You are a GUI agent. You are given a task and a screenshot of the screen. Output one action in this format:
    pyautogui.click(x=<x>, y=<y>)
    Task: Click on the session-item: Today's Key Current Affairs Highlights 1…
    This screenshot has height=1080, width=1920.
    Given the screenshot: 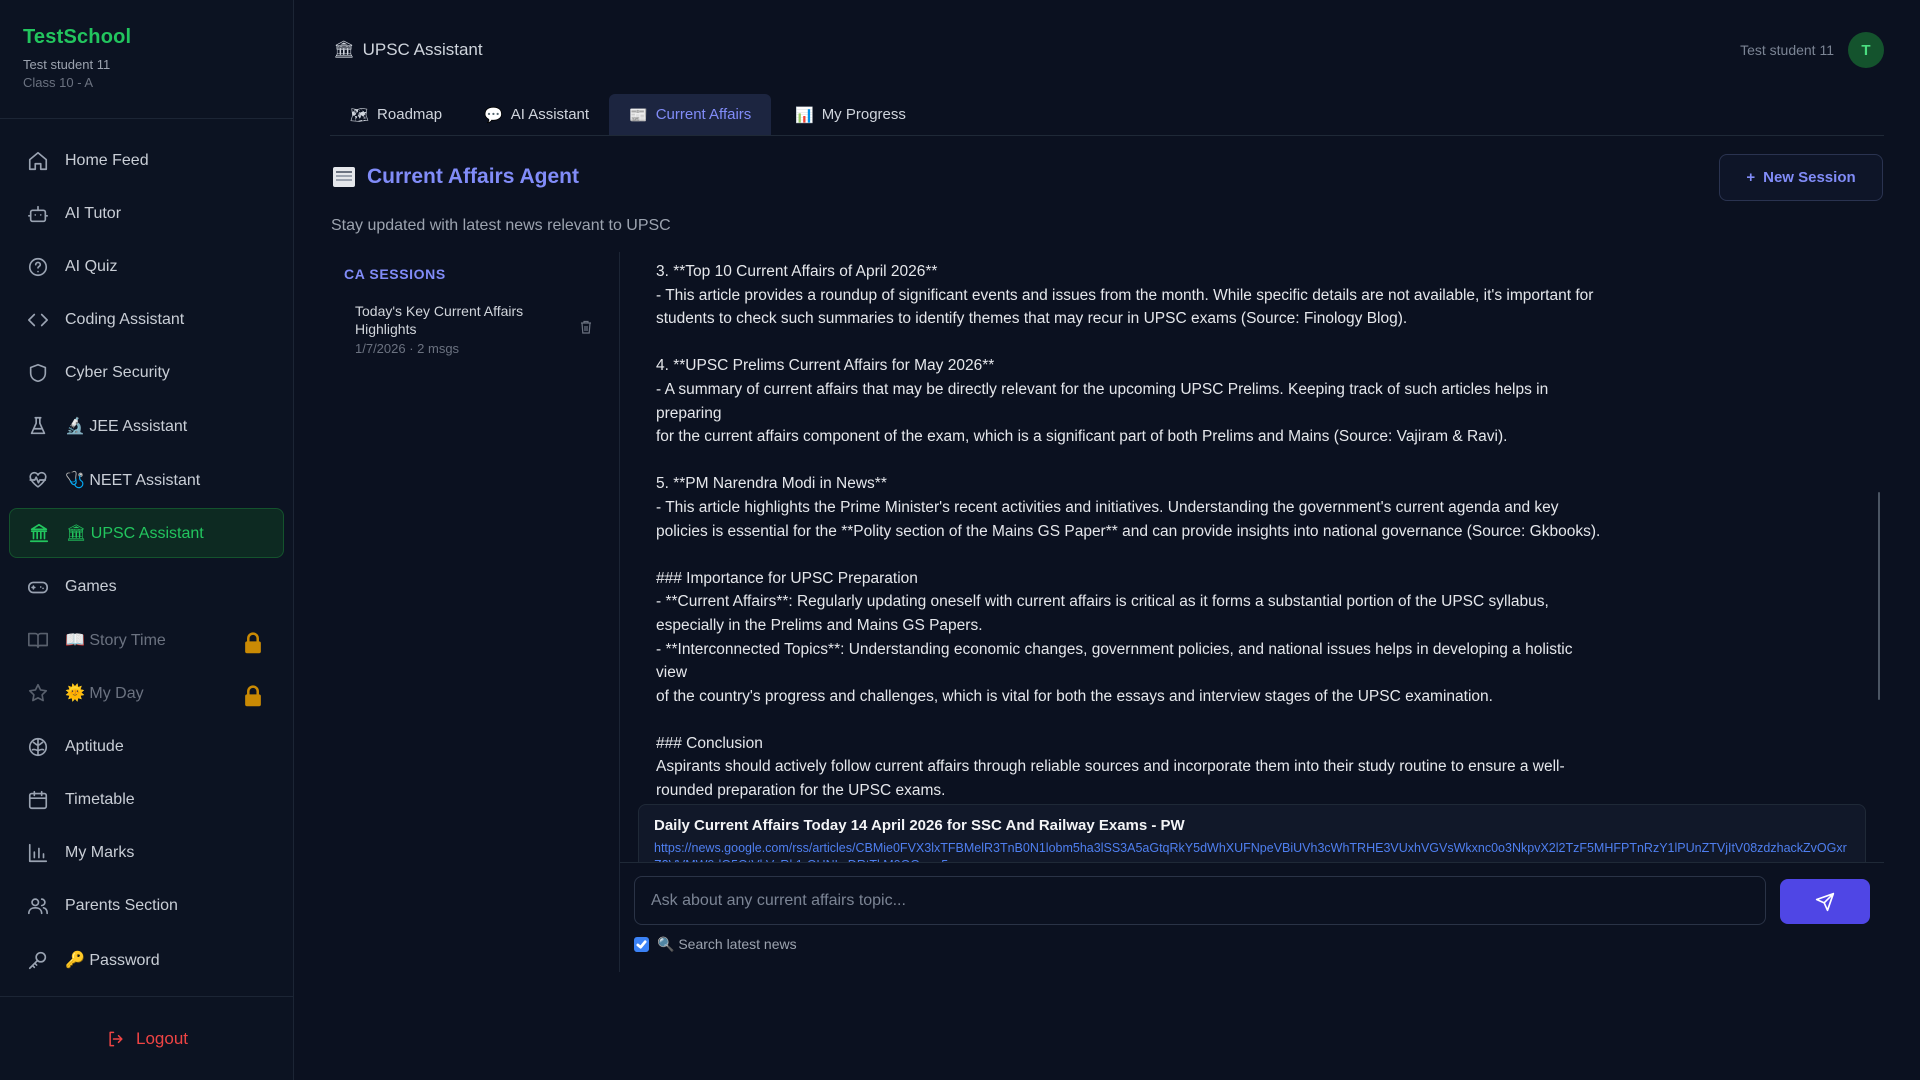 What is the action you would take?
    pyautogui.click(x=475, y=326)
    